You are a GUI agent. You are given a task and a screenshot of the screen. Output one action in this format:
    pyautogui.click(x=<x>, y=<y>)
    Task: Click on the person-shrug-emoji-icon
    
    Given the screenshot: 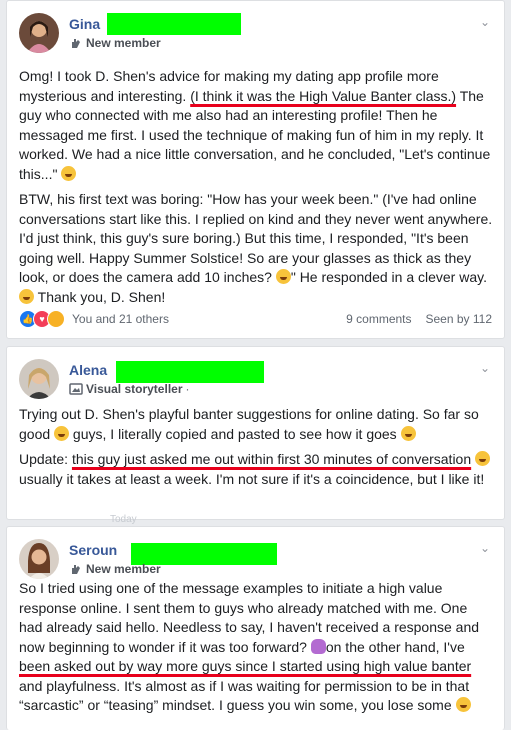 What is the action you would take?
    pyautogui.click(x=318, y=646)
    